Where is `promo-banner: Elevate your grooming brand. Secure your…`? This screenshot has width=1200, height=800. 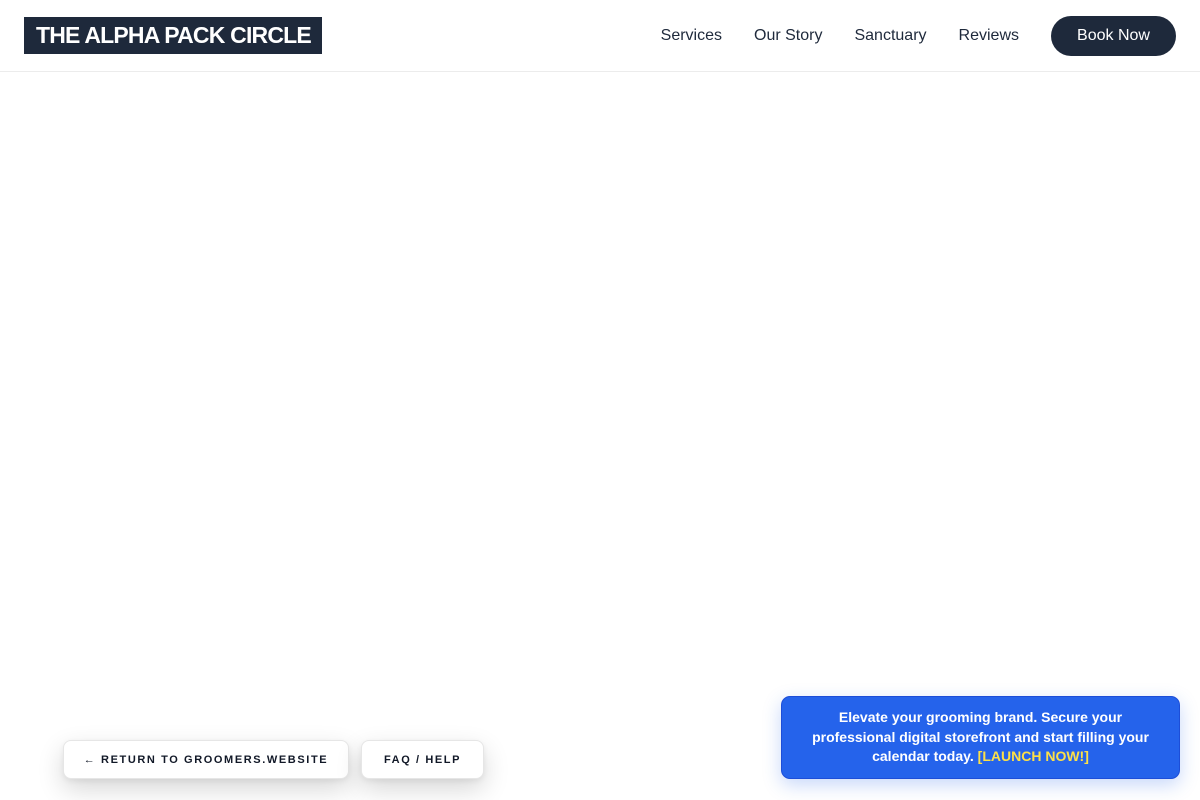
promo-banner: Elevate your grooming brand. Secure your… is located at coordinates (980, 737).